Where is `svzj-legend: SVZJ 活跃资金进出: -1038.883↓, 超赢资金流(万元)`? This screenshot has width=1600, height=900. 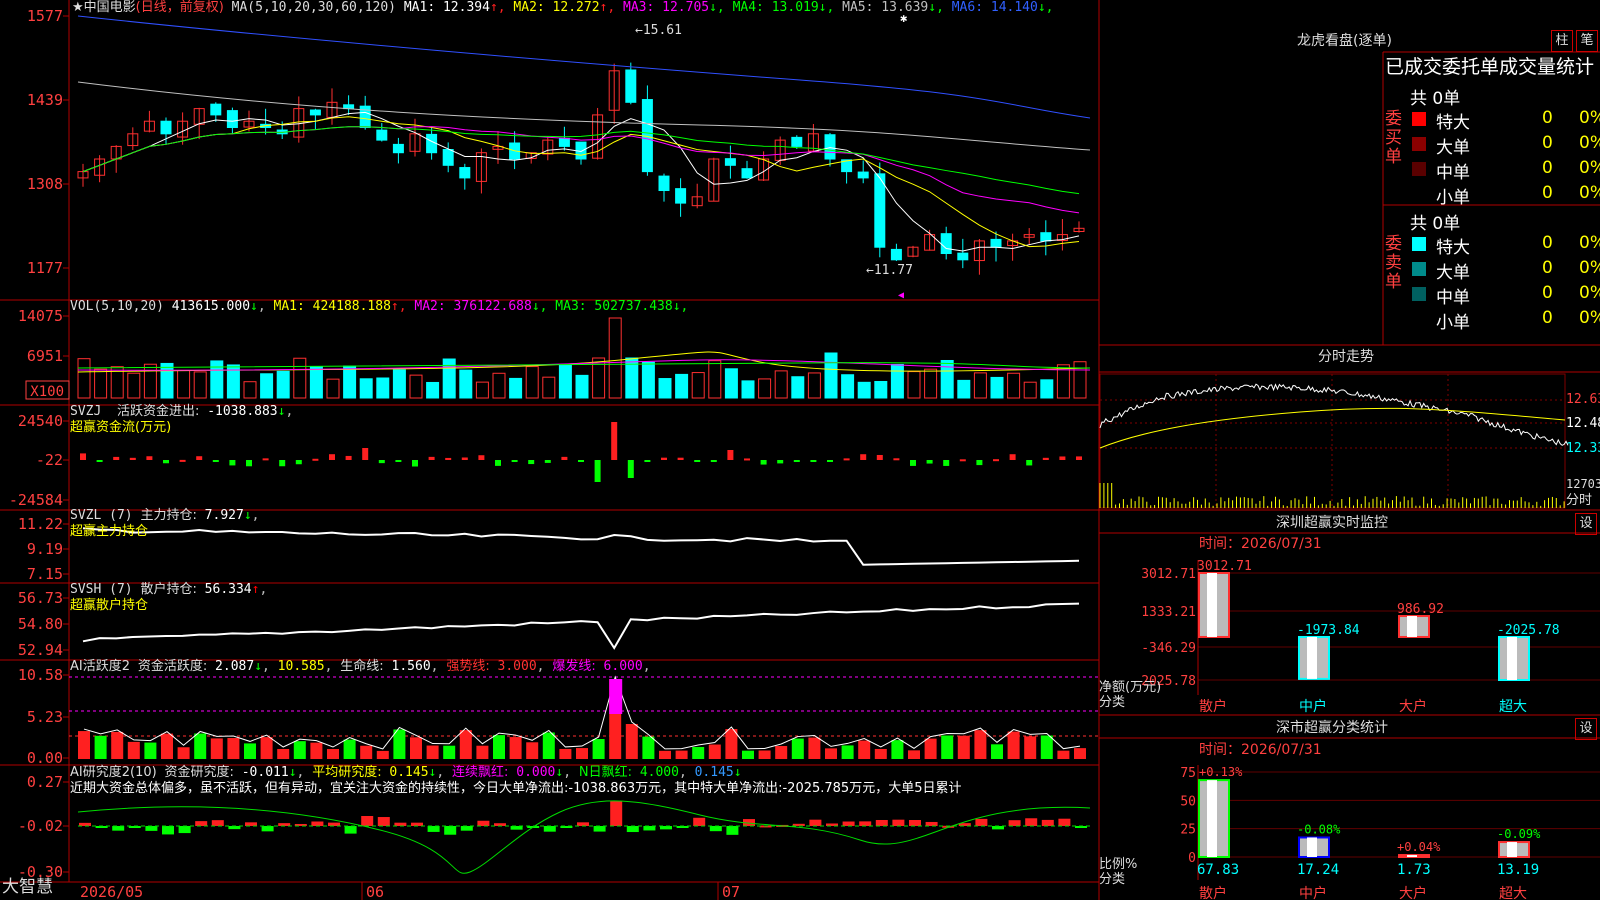
svzj-legend: SVZJ 活跃资金进出: -1038.883↓, 超赢资金流(万元) is located at coordinates (182, 419).